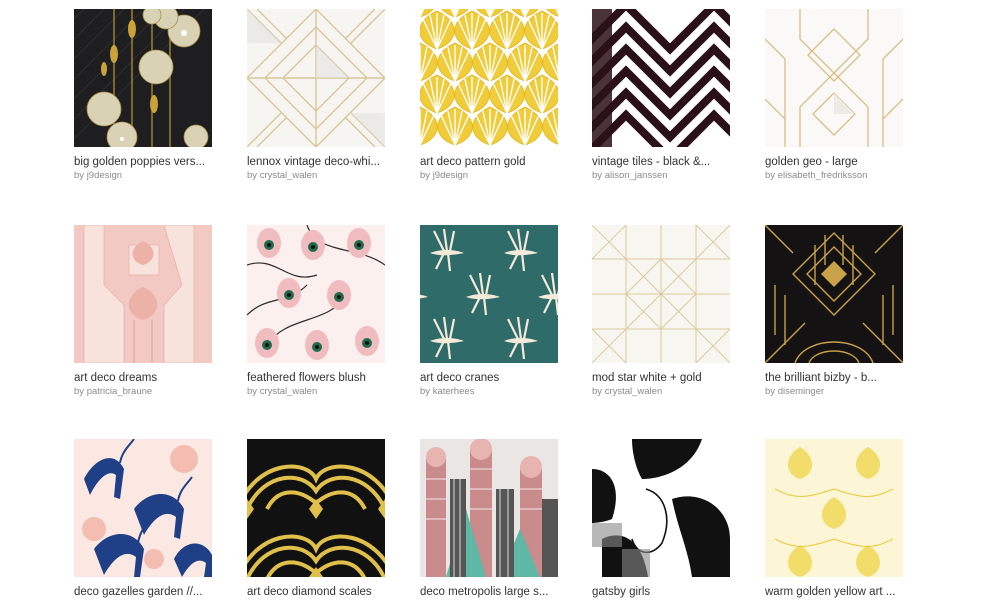 This screenshot has height=603, width=1000. What do you see at coordinates (316, 78) in the screenshot?
I see `geometric-thumbnail` at bounding box center [316, 78].